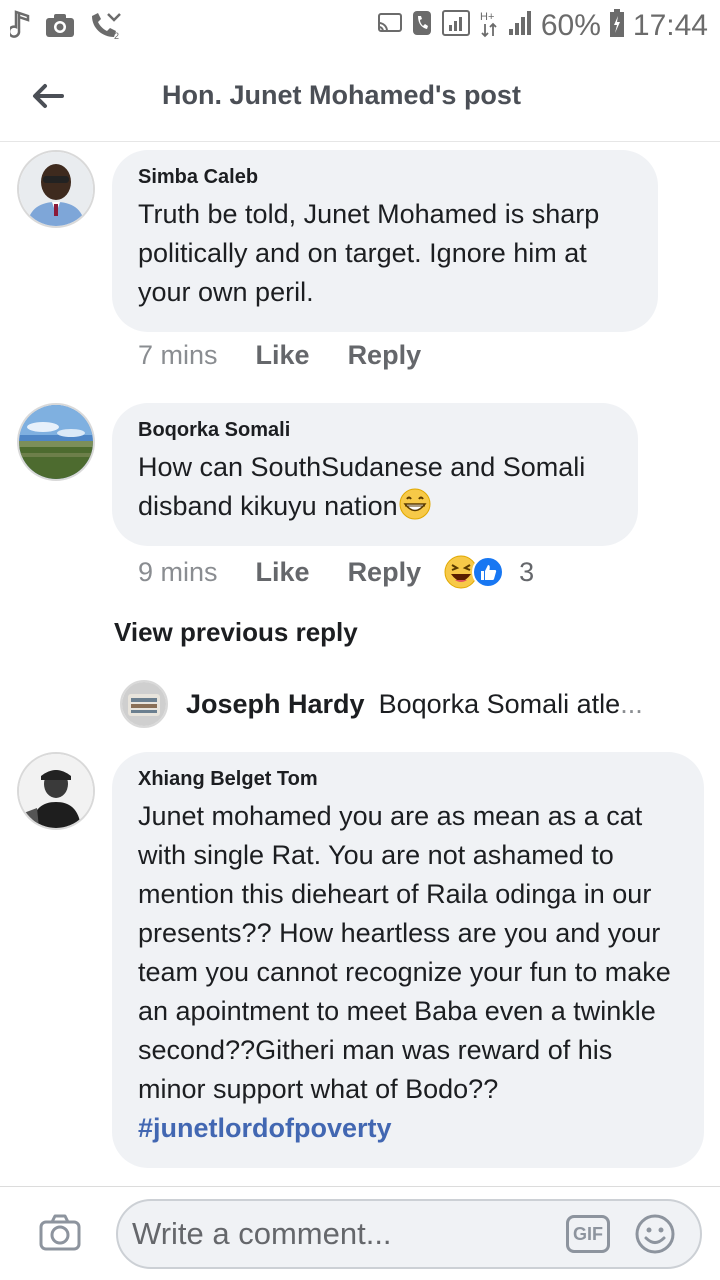 Image resolution: width=720 pixels, height=1280 pixels. What do you see at coordinates (56, 442) in the screenshot?
I see `avatar-boqorka-somali` at bounding box center [56, 442].